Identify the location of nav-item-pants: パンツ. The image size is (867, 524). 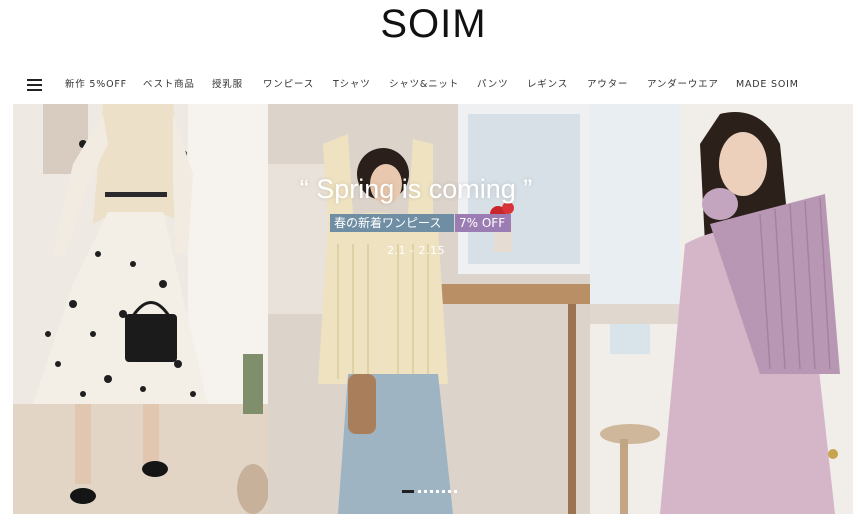
(492, 85).